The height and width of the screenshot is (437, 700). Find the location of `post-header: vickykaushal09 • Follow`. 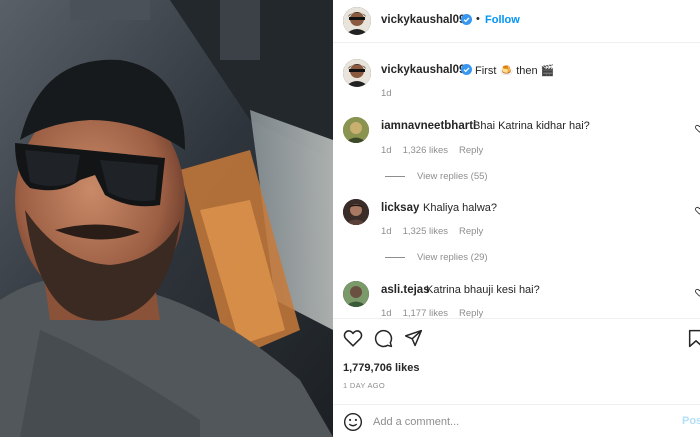

post-header: vickykaushal09 • Follow is located at coordinates (516, 21).